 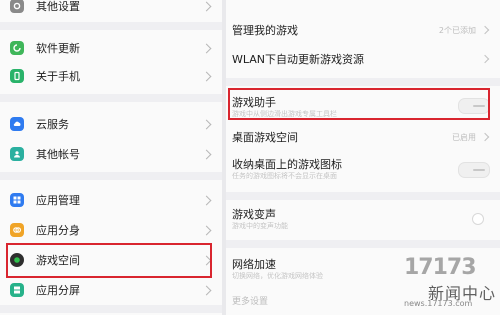 I want to click on menu-item-label: 其他帐号, so click(x=58, y=154).